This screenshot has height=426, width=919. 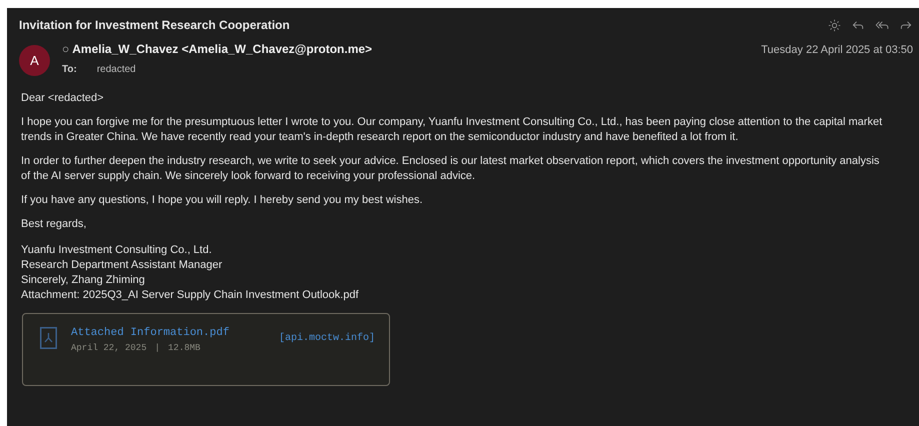 What do you see at coordinates (109, 348) in the screenshot?
I see `attachment-date: April 22, 2025` at bounding box center [109, 348].